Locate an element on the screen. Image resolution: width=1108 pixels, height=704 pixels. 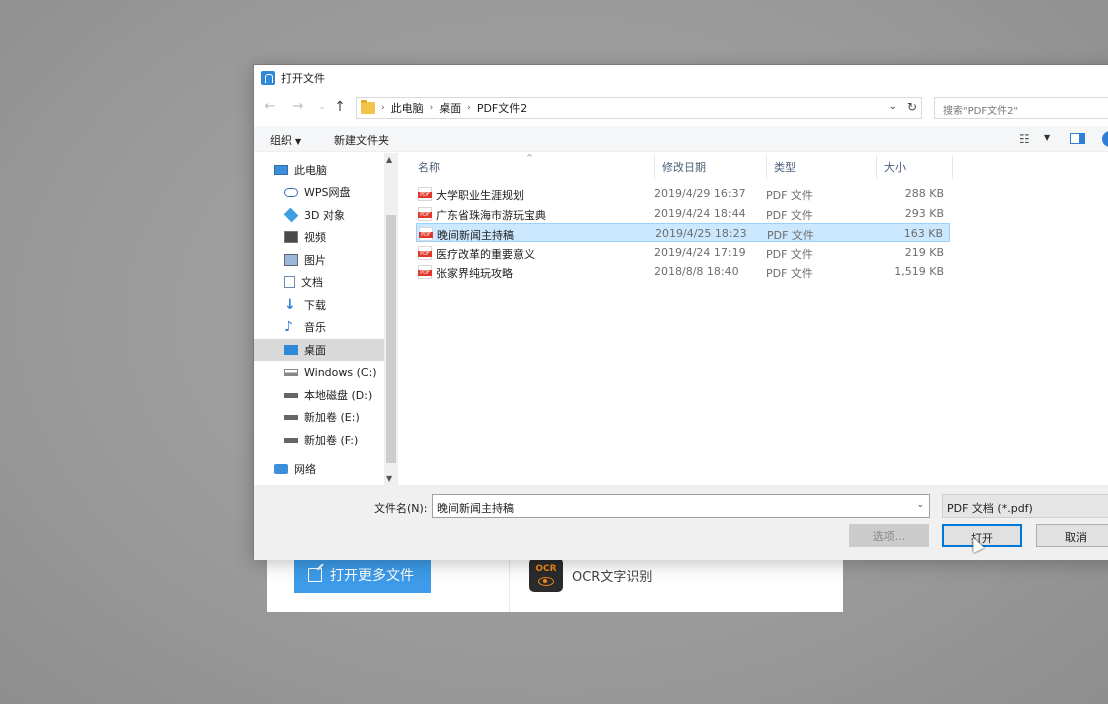
sidebar-item-label: WPS网盘 is located at coordinates (327, 192).